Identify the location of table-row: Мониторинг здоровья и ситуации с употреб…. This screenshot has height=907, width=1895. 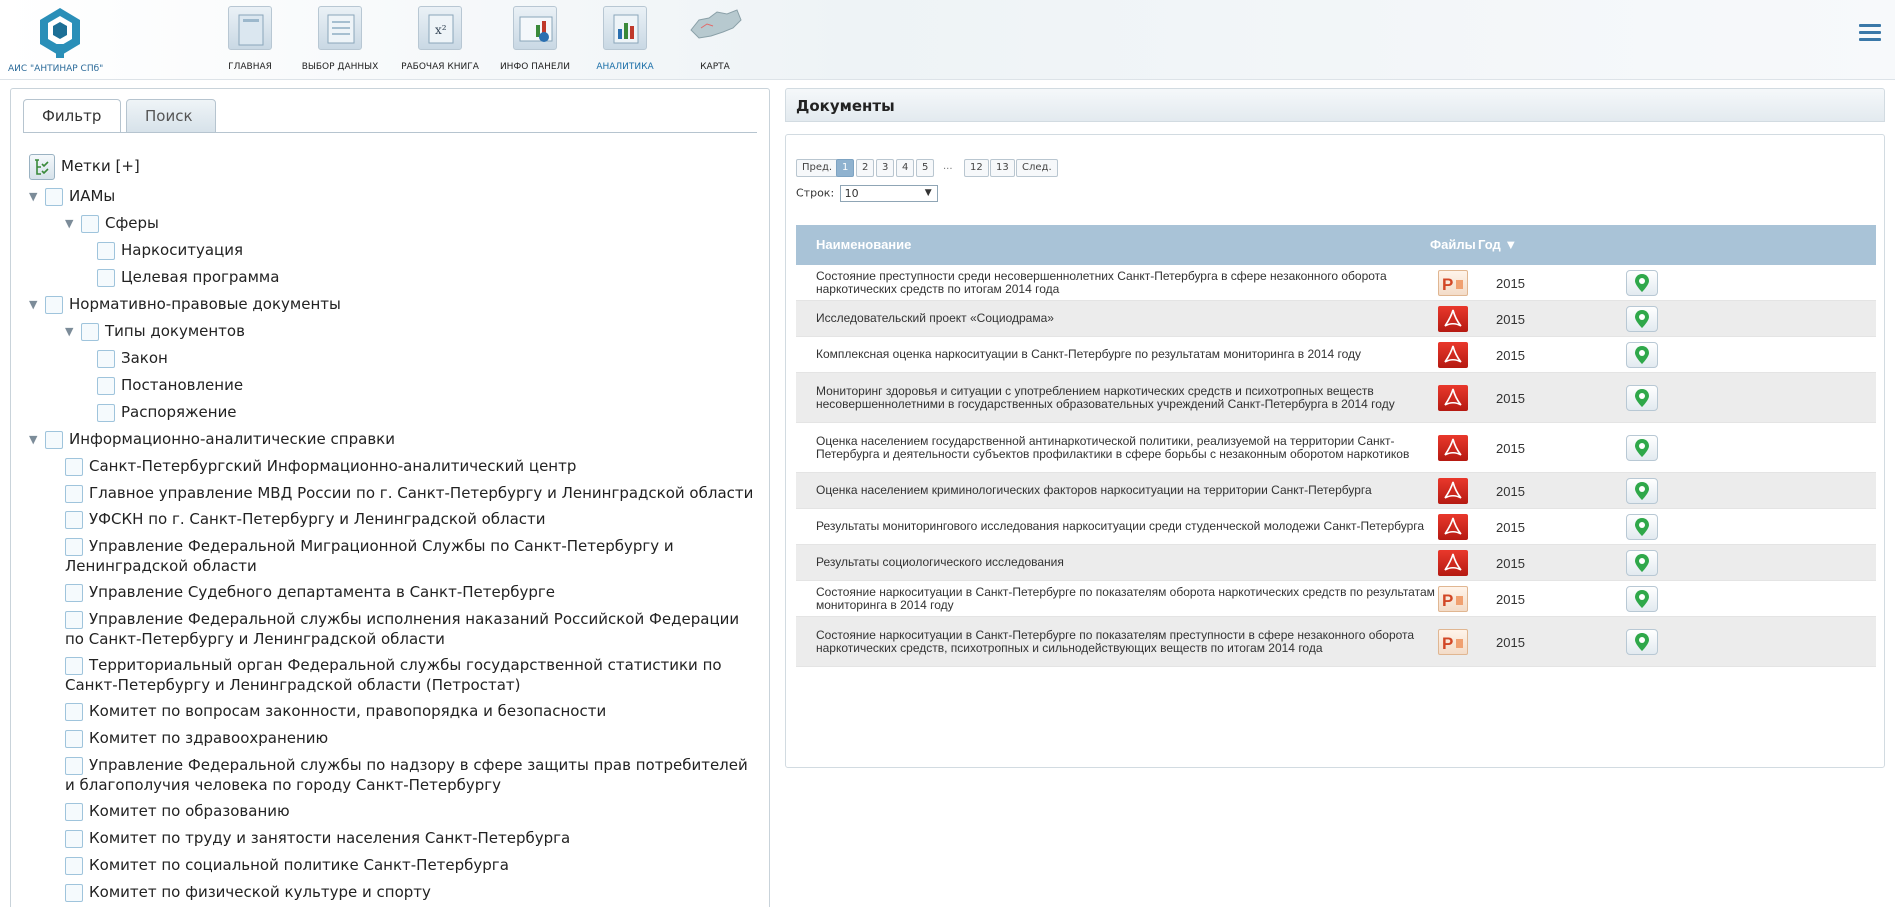
(1336, 398).